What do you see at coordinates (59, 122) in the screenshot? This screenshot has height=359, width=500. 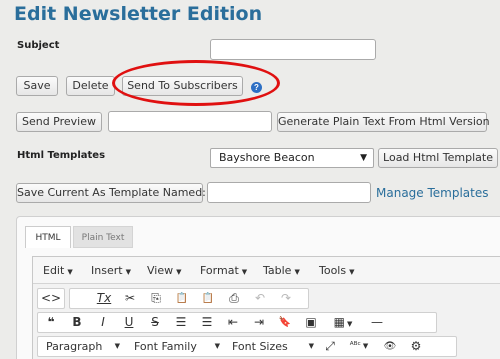 I see `send-preview-button: Send Preview` at bounding box center [59, 122].